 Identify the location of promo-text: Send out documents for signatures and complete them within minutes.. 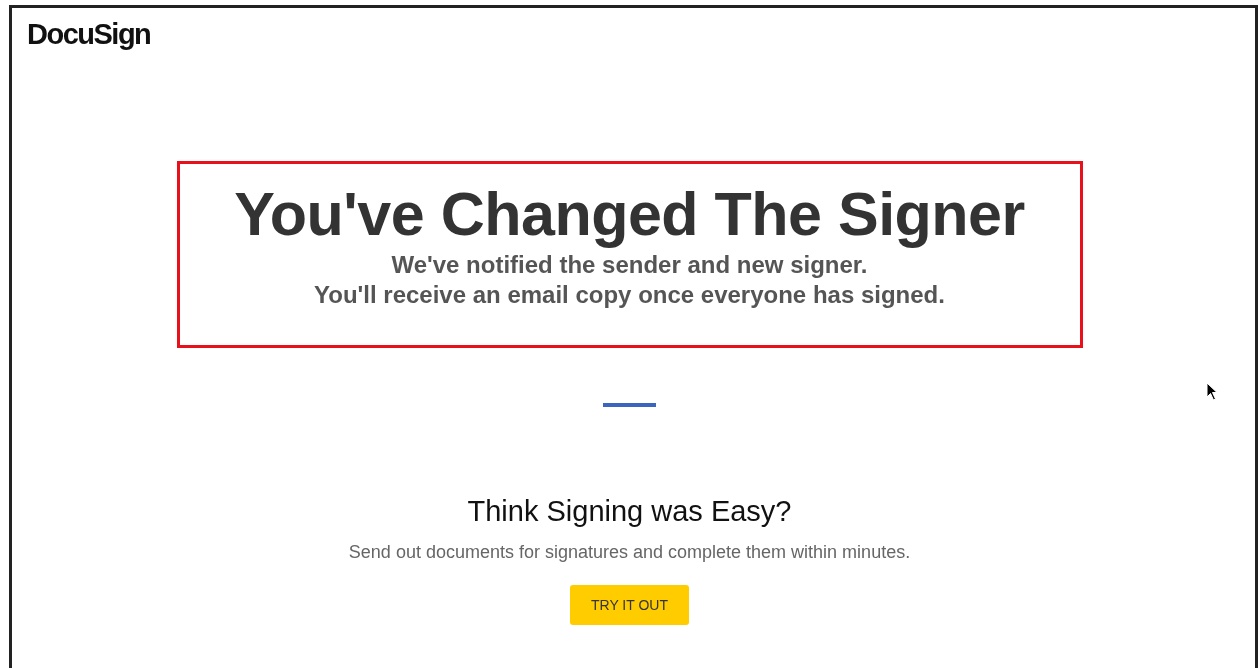
(629, 552).